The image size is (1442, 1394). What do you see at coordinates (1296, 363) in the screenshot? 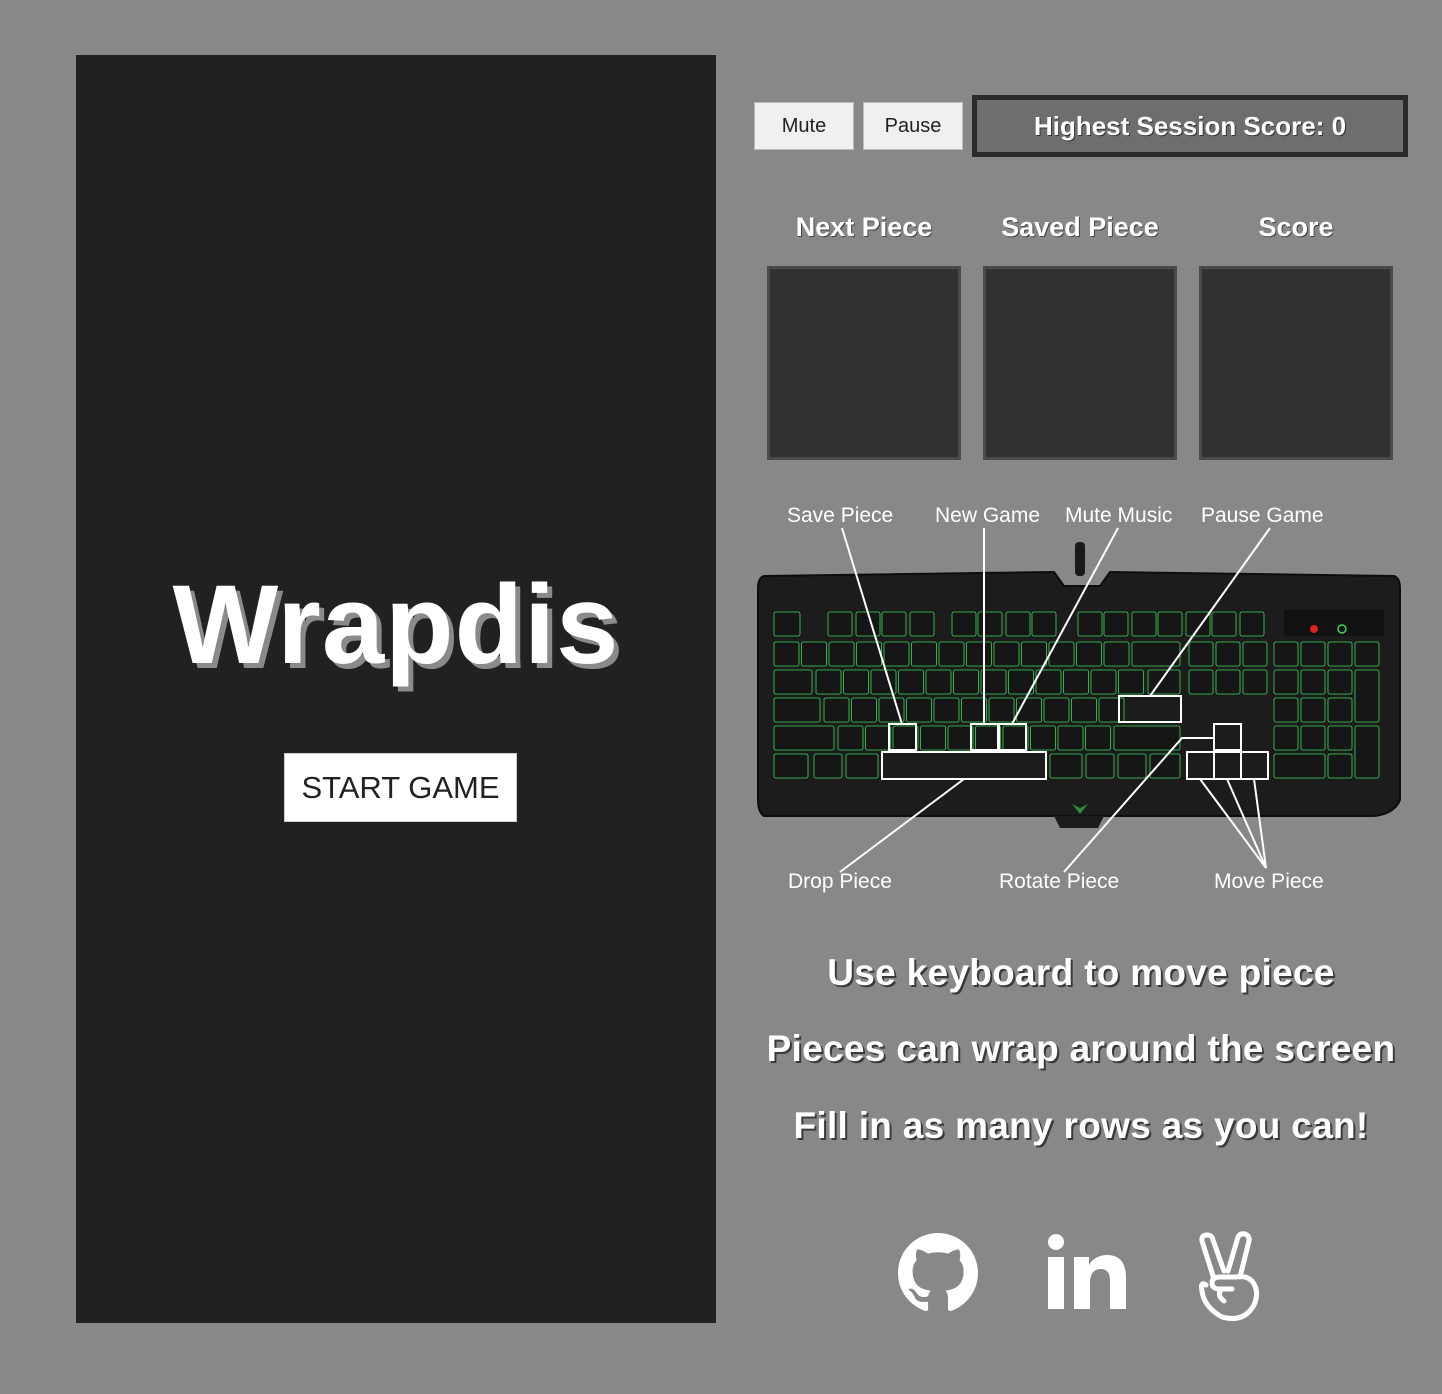
I see `score-panel` at bounding box center [1296, 363].